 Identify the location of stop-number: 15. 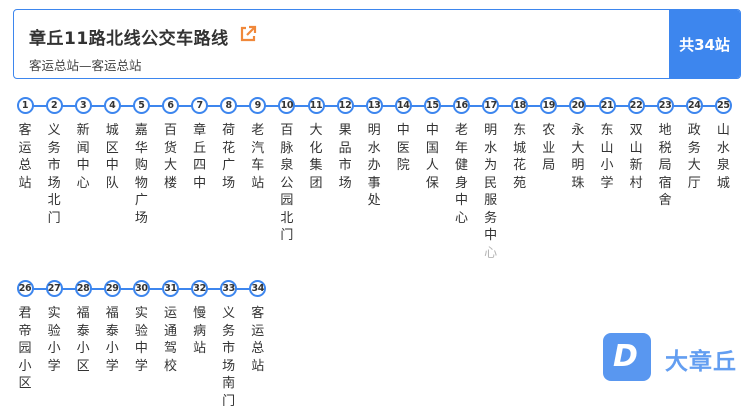
(432, 105).